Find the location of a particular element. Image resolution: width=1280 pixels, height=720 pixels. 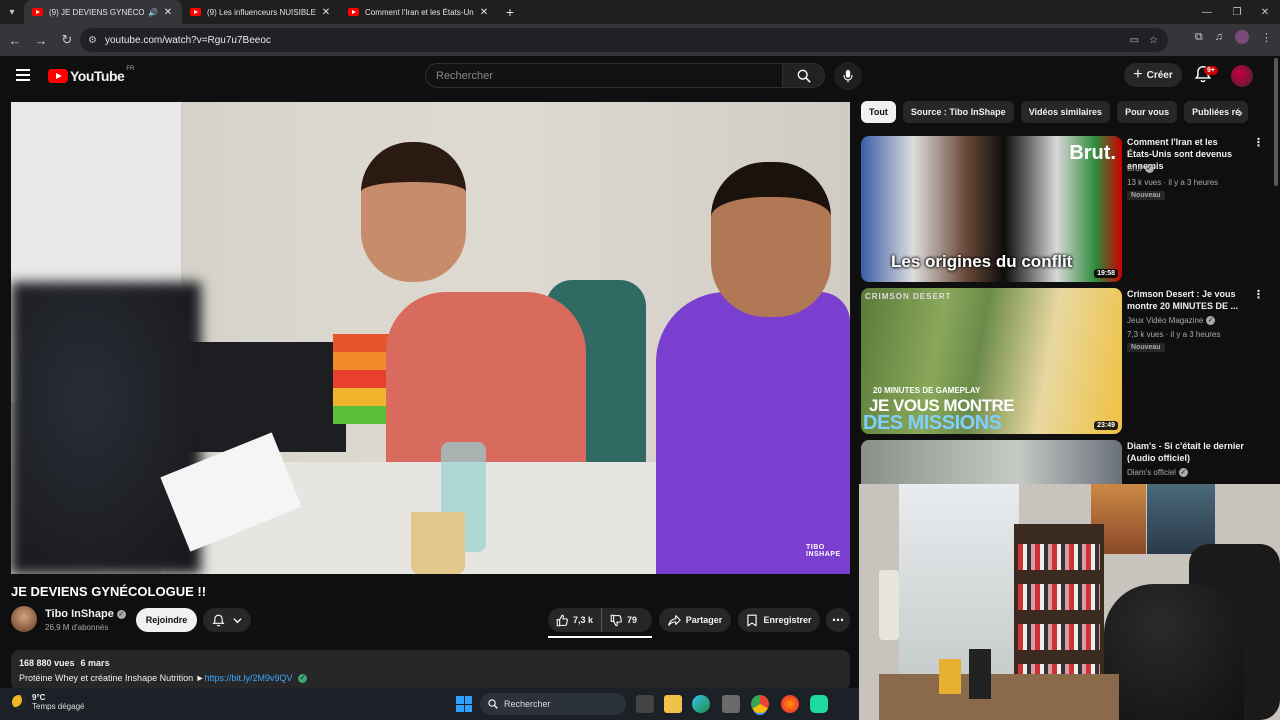

chip-for-you: Pour vous is located at coordinates (1147, 112).